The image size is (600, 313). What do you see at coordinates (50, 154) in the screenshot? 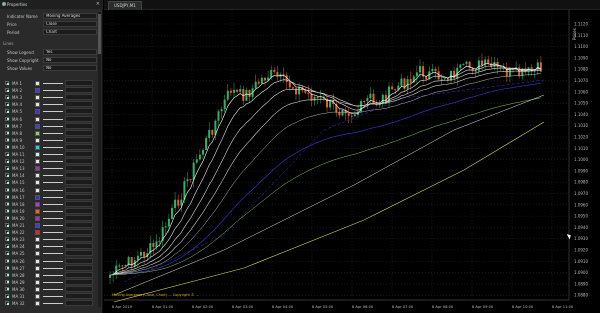
I see `ma-row: MA 11` at bounding box center [50, 154].